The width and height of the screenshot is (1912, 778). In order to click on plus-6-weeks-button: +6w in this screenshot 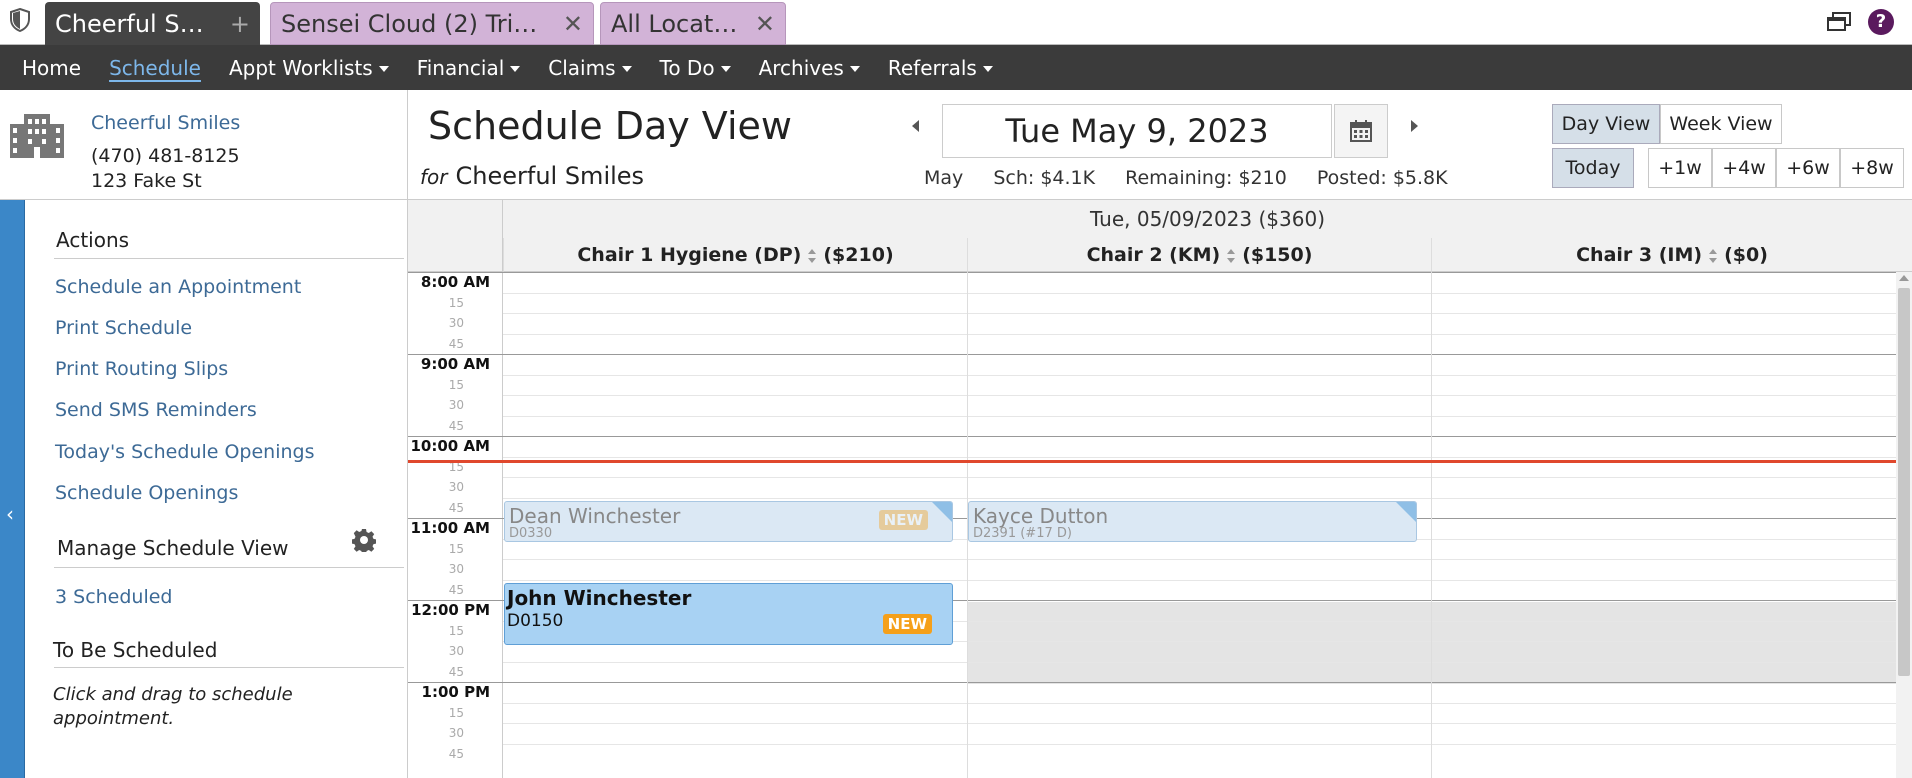, I will do `click(1808, 168)`.